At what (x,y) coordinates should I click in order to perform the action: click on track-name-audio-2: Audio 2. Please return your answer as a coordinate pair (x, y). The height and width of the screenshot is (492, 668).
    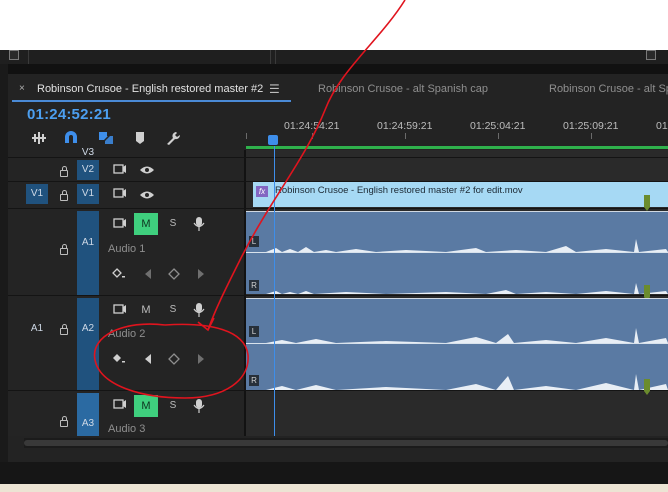
    Looking at the image, I should click on (126, 334).